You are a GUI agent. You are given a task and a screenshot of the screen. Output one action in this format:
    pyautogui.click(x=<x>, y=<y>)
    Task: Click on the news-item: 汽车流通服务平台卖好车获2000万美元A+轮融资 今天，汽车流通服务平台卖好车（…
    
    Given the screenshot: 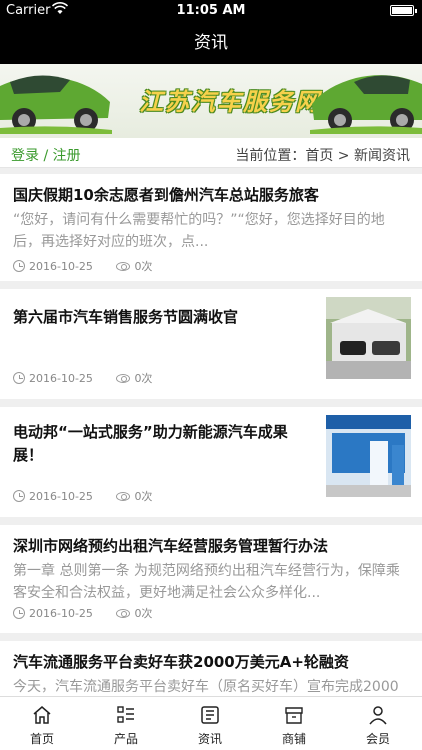 What is the action you would take?
    pyautogui.click(x=211, y=668)
    